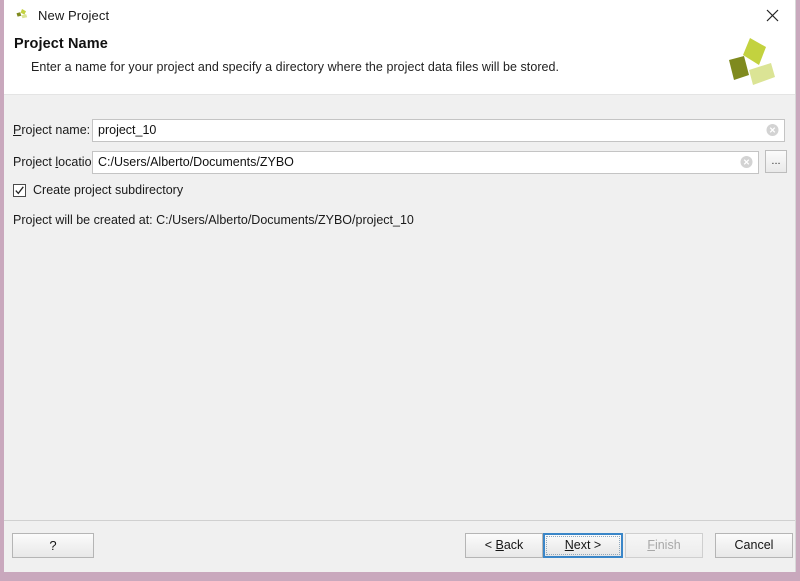  What do you see at coordinates (499, 545) in the screenshot?
I see `mnemonic: B` at bounding box center [499, 545].